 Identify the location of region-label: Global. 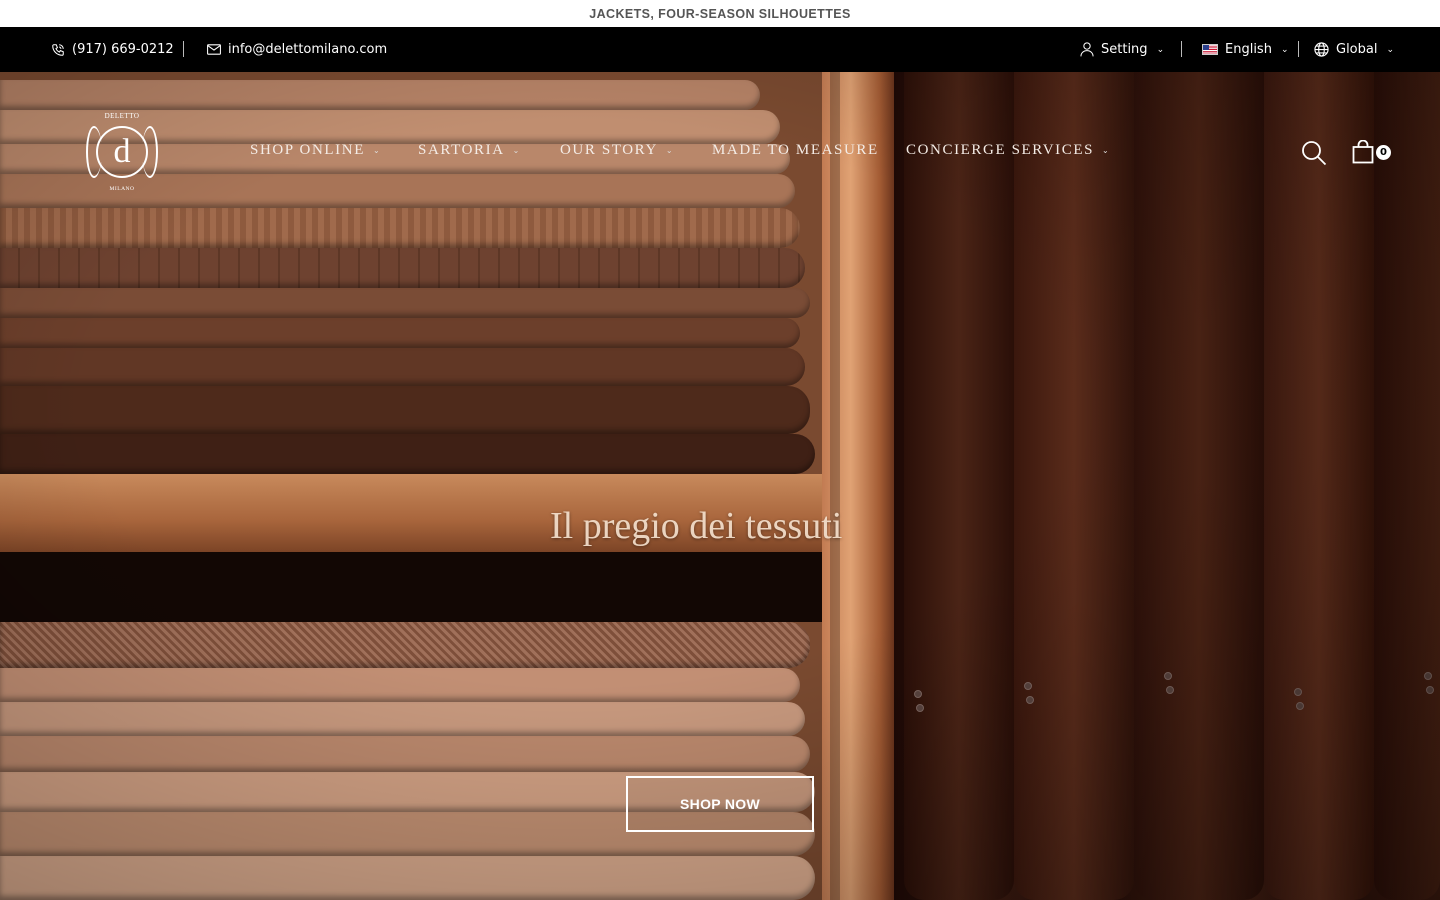
(1357, 49).